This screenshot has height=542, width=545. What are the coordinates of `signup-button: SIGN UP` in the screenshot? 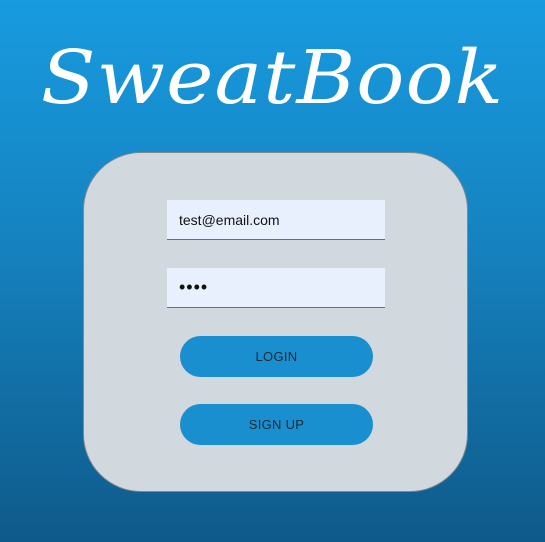 It's located at (276, 424).